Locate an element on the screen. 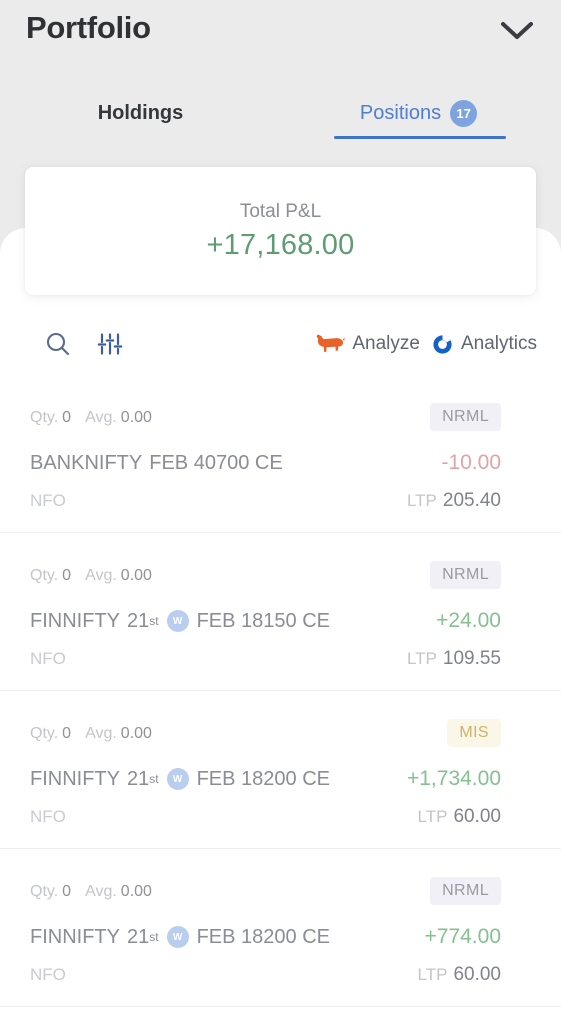 Image resolution: width=561 pixels, height=1024 pixels. donut-ring-icon is located at coordinates (442, 344).